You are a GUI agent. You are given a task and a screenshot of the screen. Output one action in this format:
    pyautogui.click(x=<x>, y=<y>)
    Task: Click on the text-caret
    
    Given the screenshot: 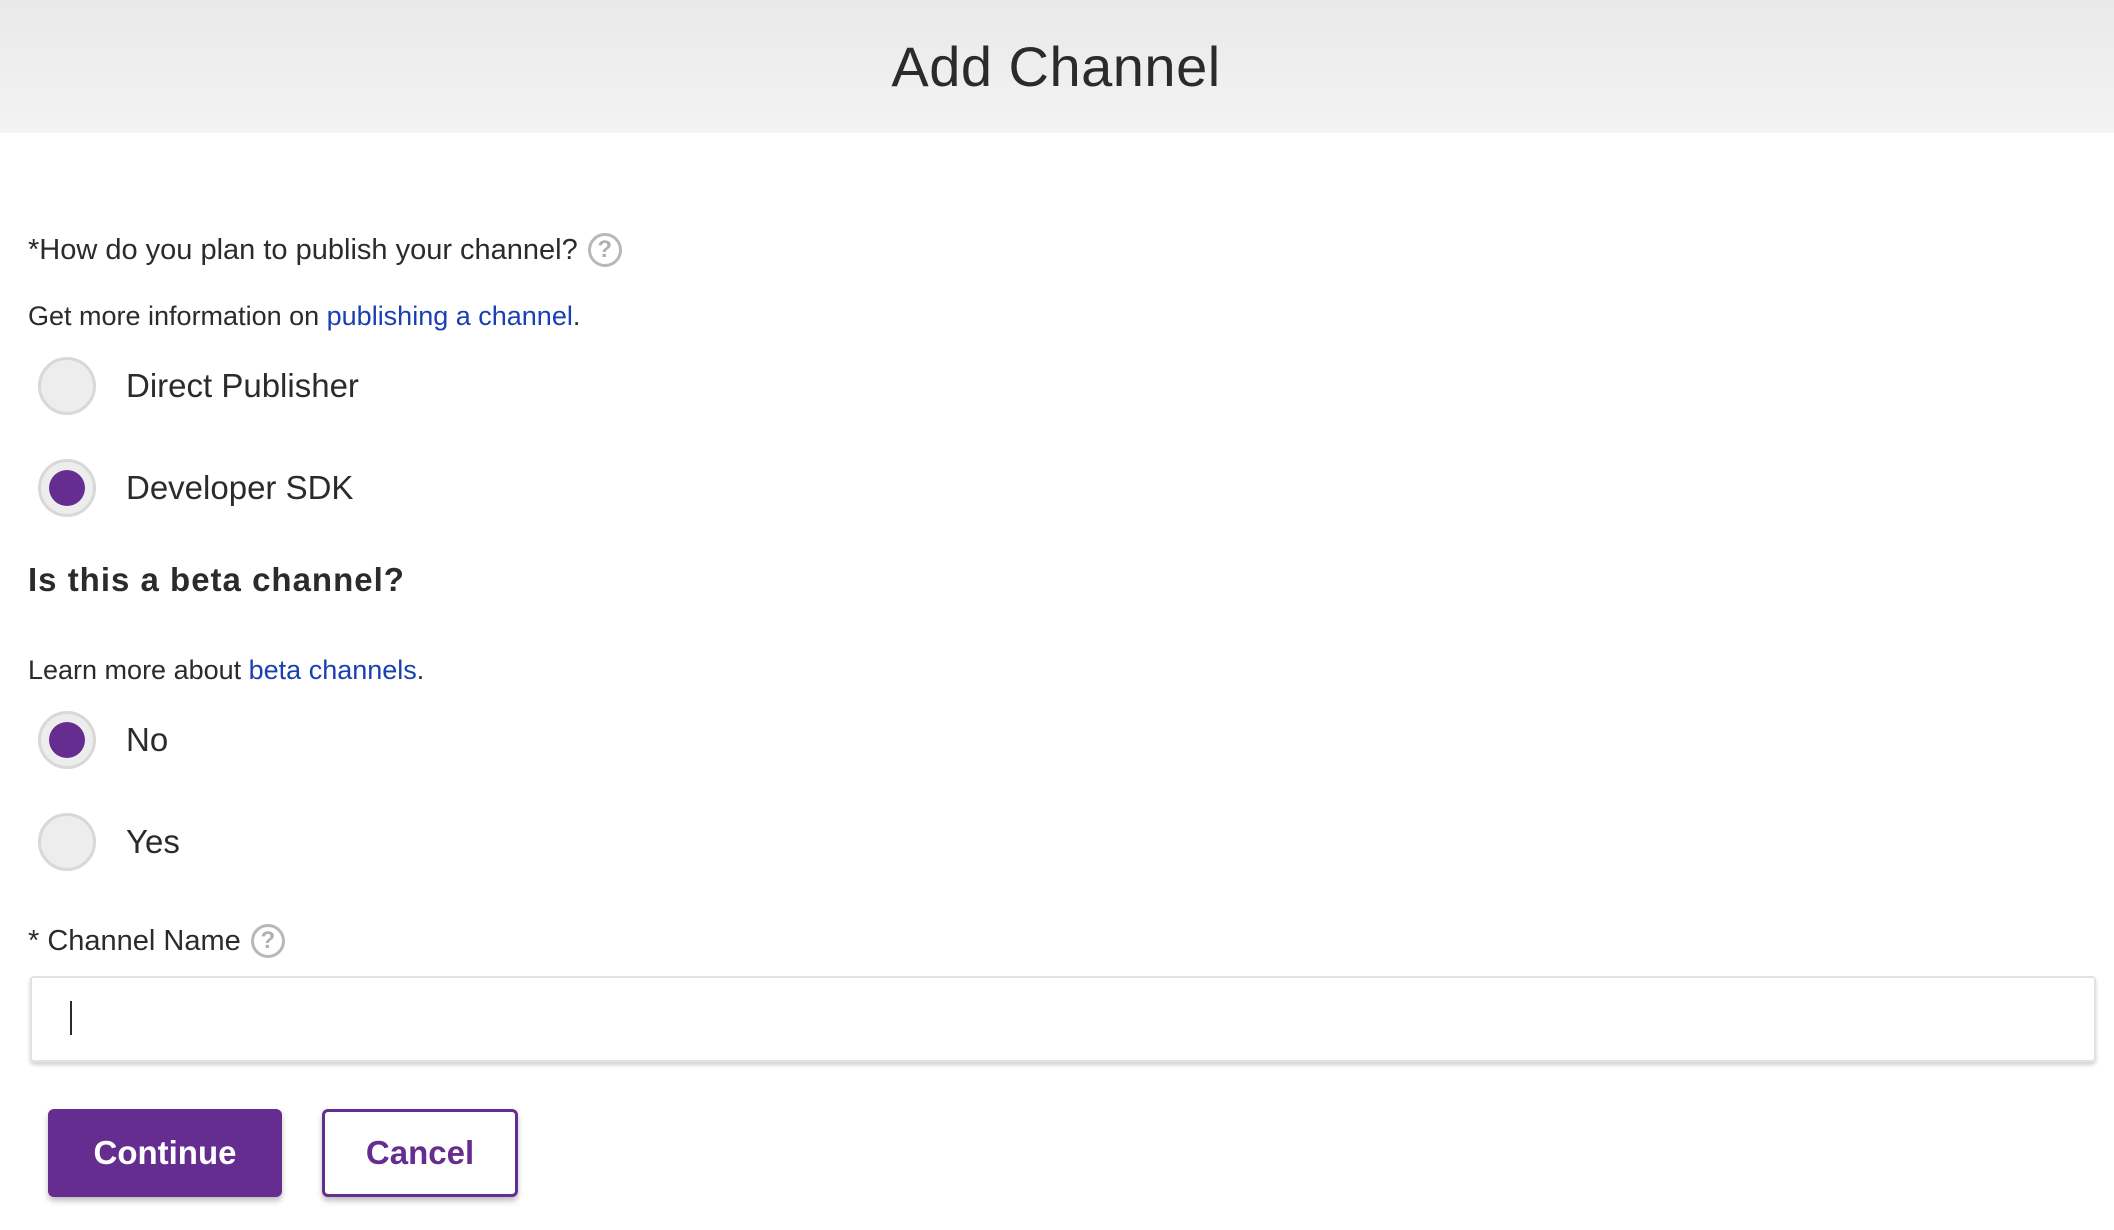 What is the action you would take?
    pyautogui.click(x=71, y=1018)
    